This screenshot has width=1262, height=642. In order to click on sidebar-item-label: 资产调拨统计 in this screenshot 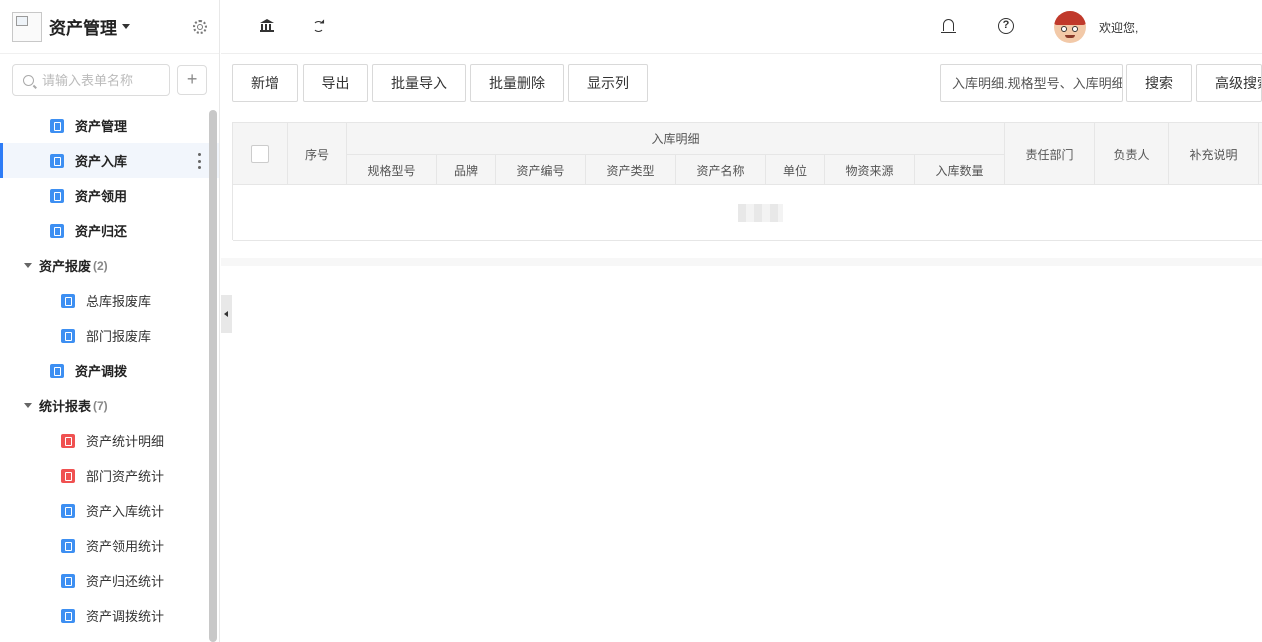, I will do `click(125, 616)`.